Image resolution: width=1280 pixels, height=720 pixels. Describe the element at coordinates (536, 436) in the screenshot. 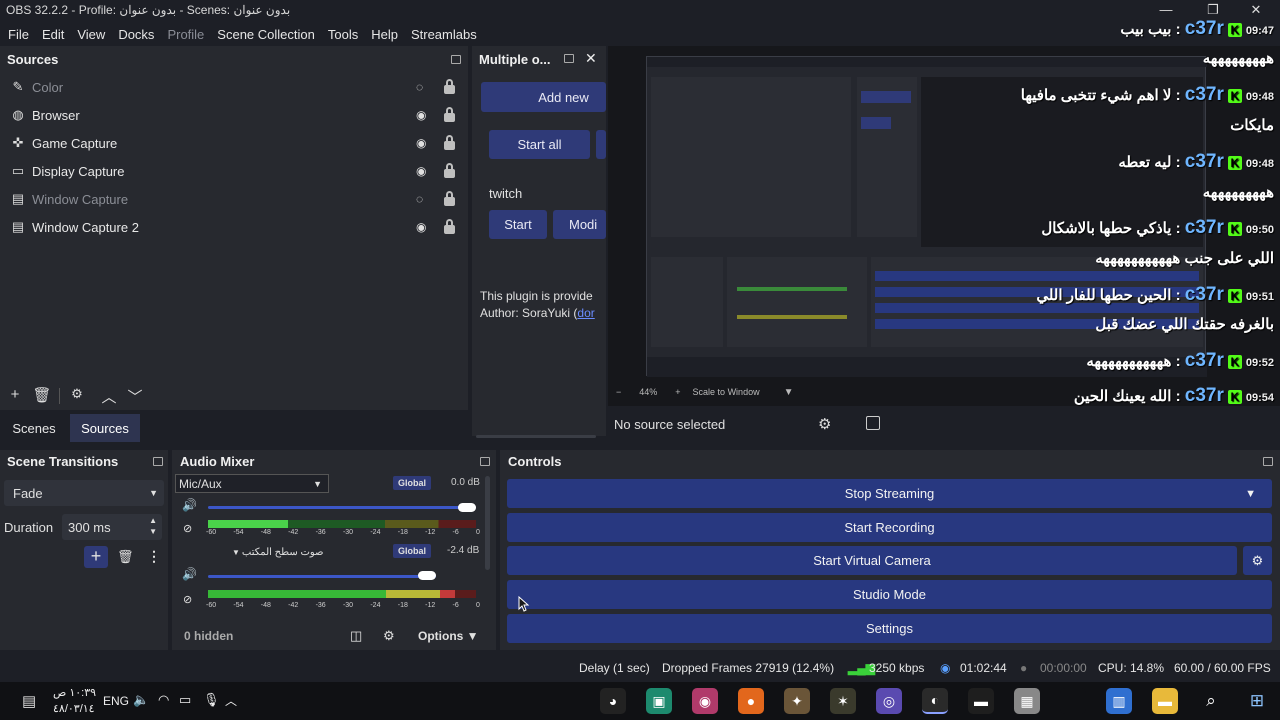

I see `horizontal-scrollbar` at that location.